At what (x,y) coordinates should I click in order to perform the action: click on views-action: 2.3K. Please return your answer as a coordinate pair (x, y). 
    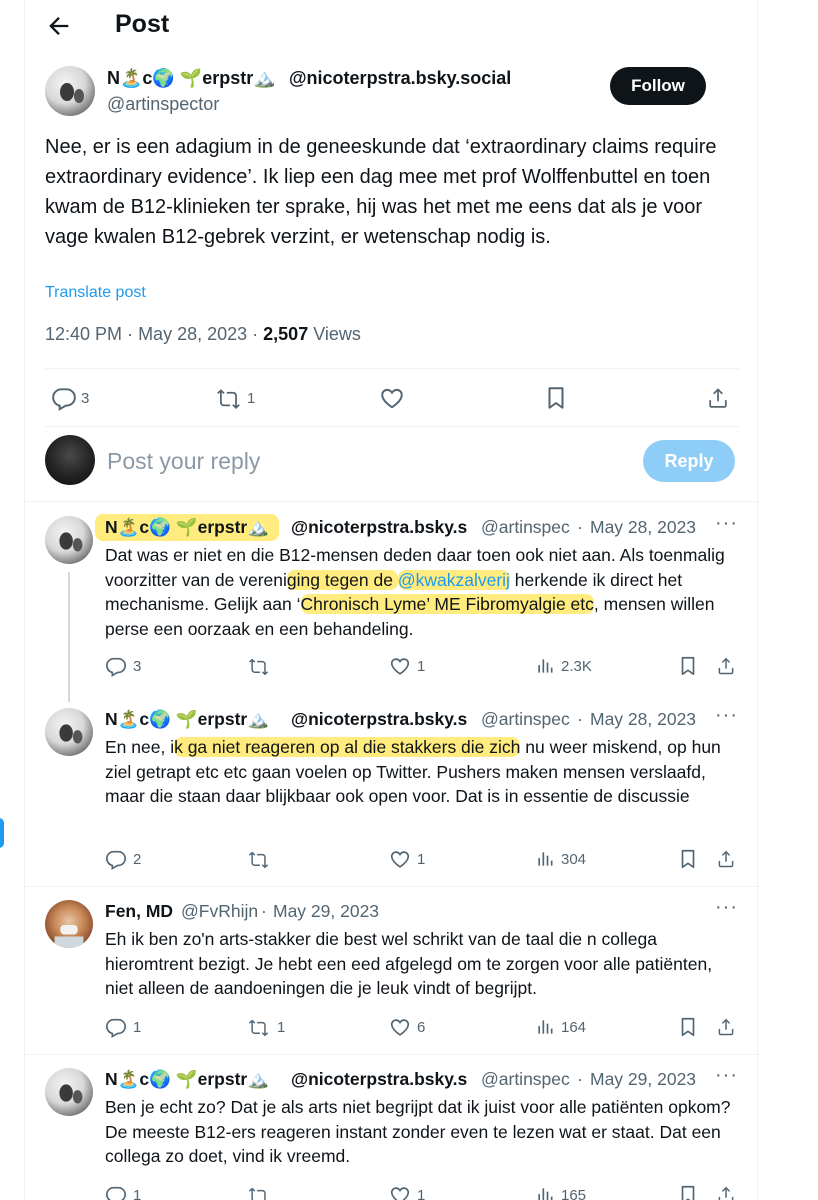
    Looking at the image, I should click on (563, 666).